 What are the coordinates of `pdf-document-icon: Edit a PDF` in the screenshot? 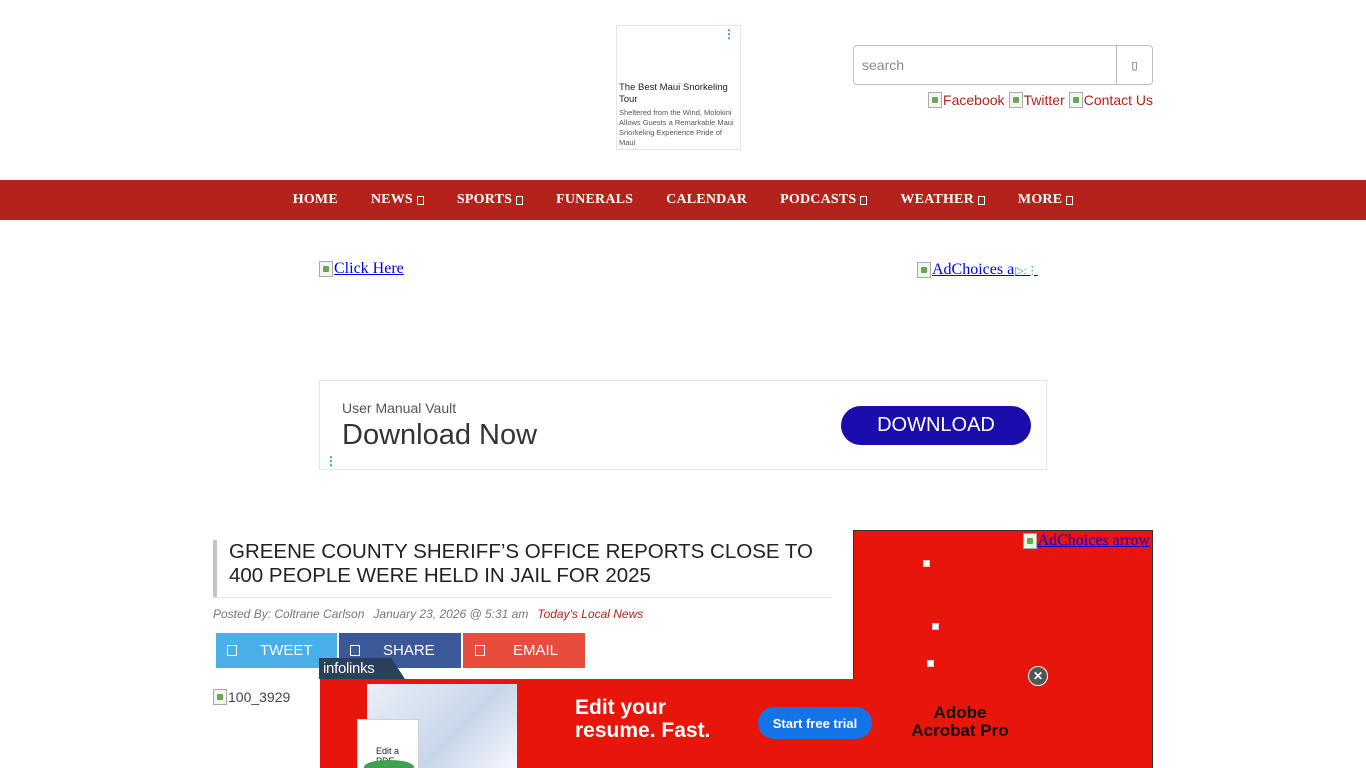 It's located at (388, 743).